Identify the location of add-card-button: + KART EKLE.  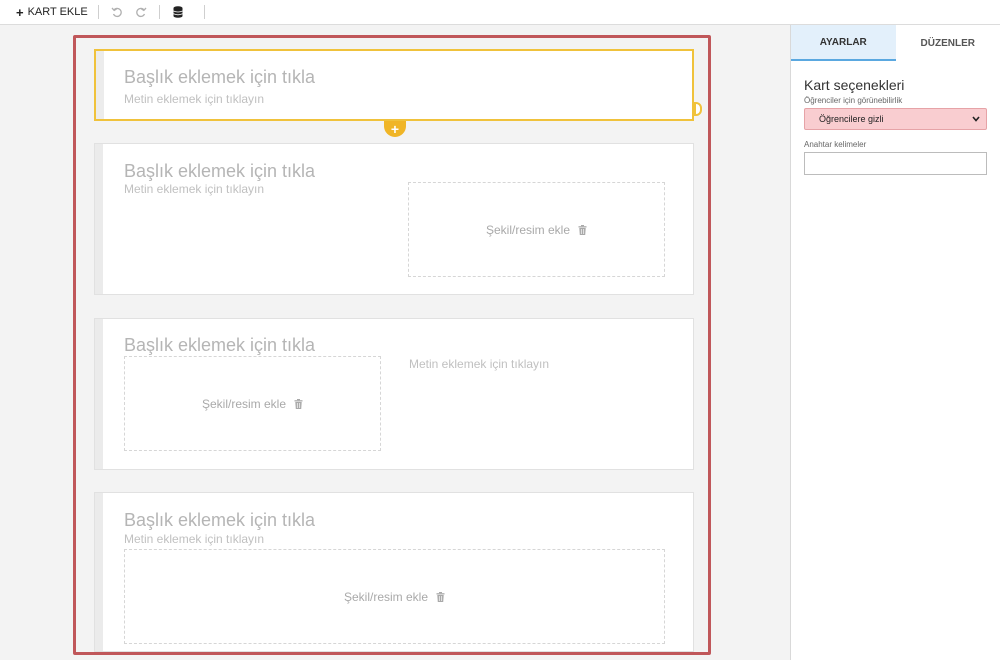
(52, 12).